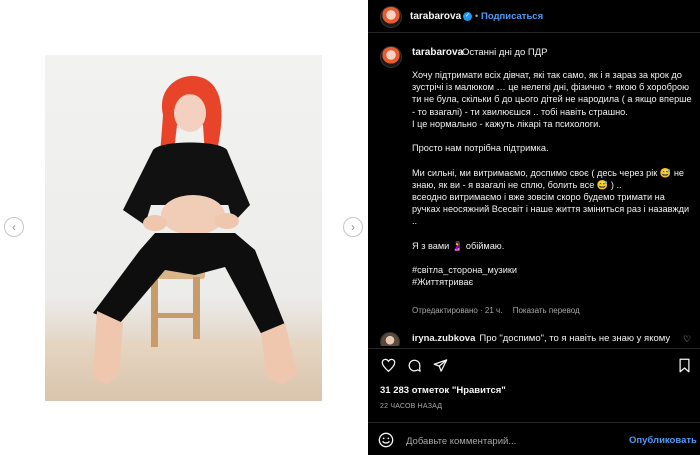 This screenshot has width=700, height=455. I want to click on like-icon, so click(388, 365).